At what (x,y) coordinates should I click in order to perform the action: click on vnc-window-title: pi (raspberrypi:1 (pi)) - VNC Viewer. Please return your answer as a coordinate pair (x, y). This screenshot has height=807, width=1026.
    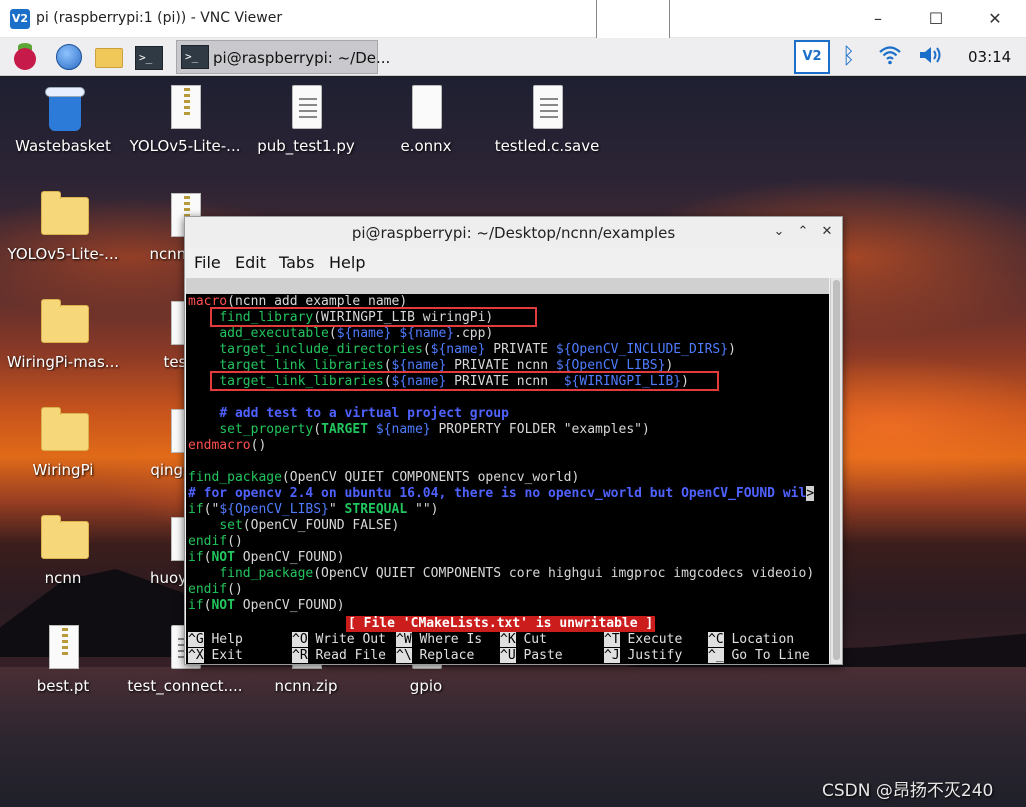
    Looking at the image, I should click on (159, 18).